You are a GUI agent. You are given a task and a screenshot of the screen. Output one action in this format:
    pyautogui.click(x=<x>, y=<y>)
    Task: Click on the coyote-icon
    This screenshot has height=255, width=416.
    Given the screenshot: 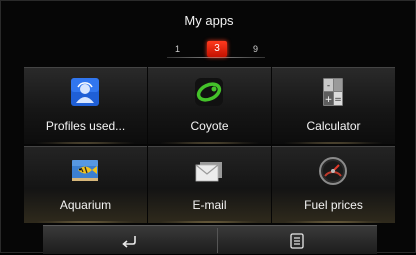 What is the action you would take?
    pyautogui.click(x=209, y=92)
    